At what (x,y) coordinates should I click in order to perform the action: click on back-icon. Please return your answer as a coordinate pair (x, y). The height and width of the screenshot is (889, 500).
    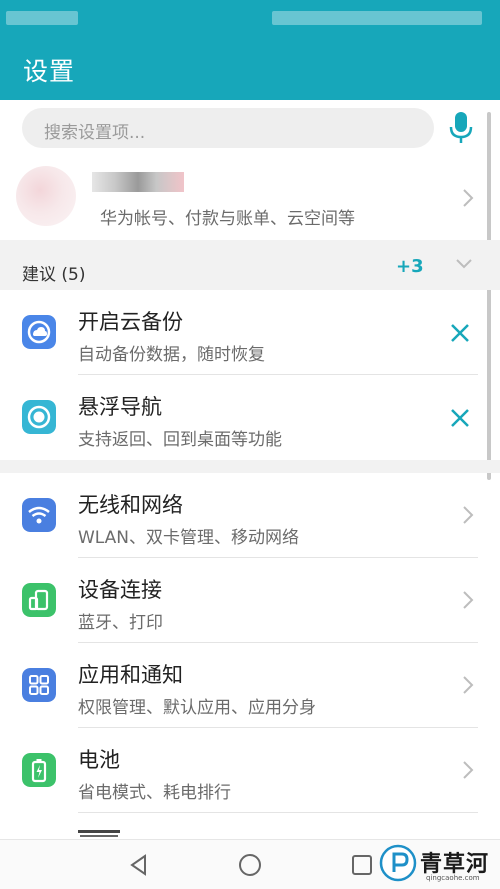
    Looking at the image, I should click on (139, 865).